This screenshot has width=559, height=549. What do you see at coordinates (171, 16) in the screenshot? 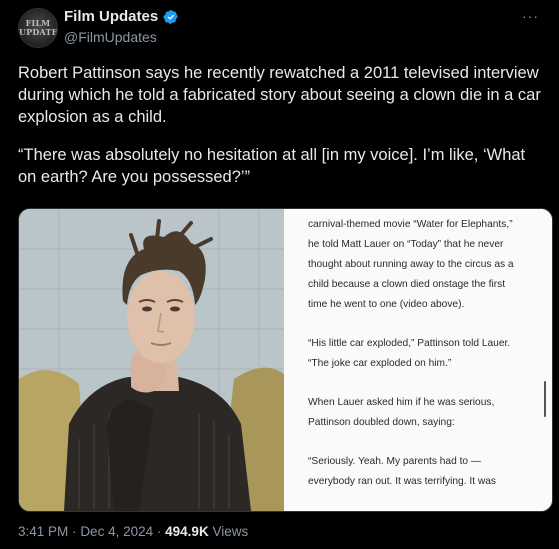
I see `verified-badge-icon` at bounding box center [171, 16].